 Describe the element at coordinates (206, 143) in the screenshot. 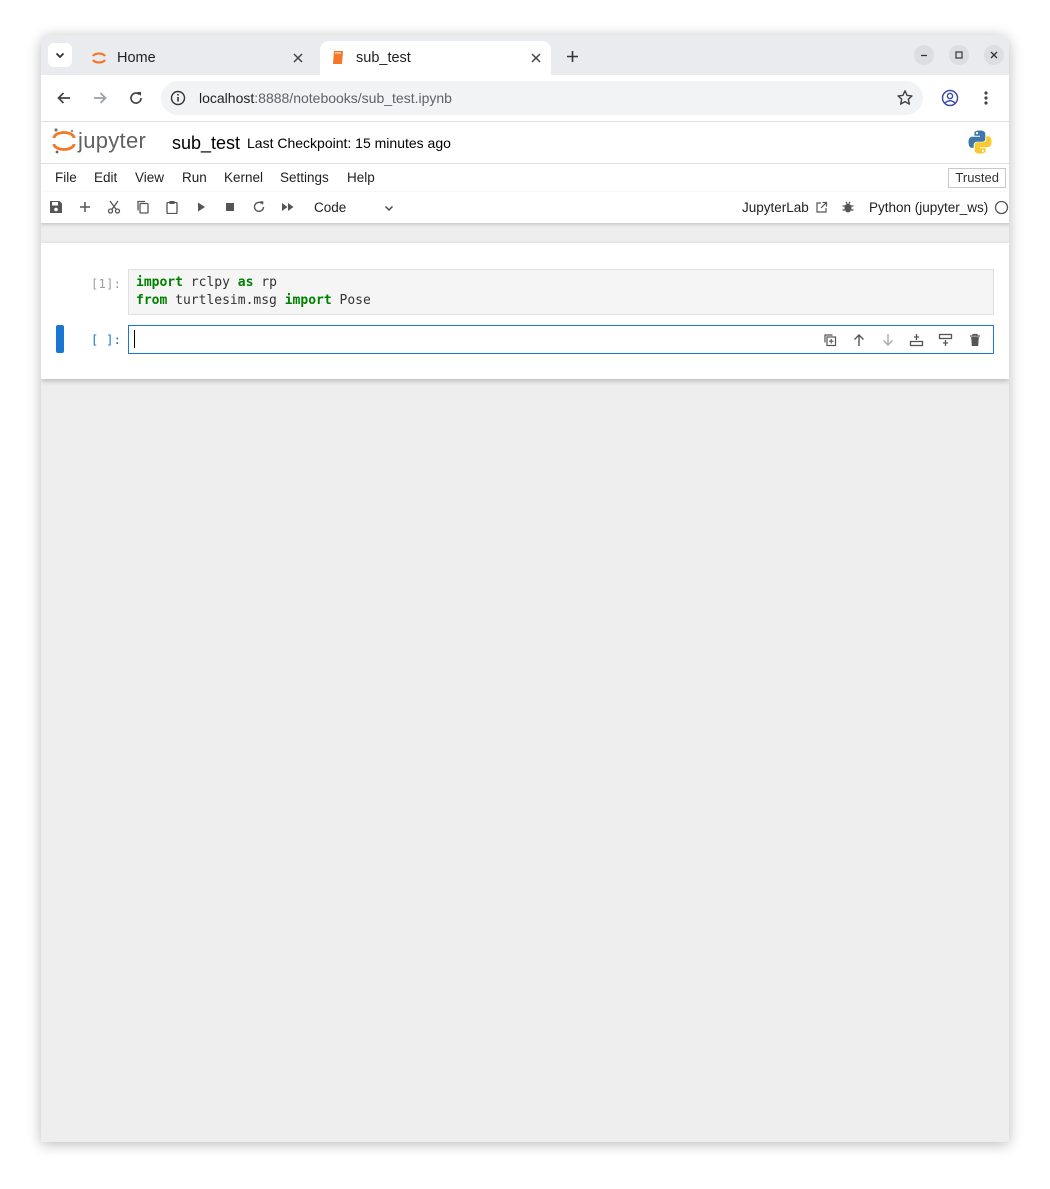

I see `notebook-title: sub_test` at that location.